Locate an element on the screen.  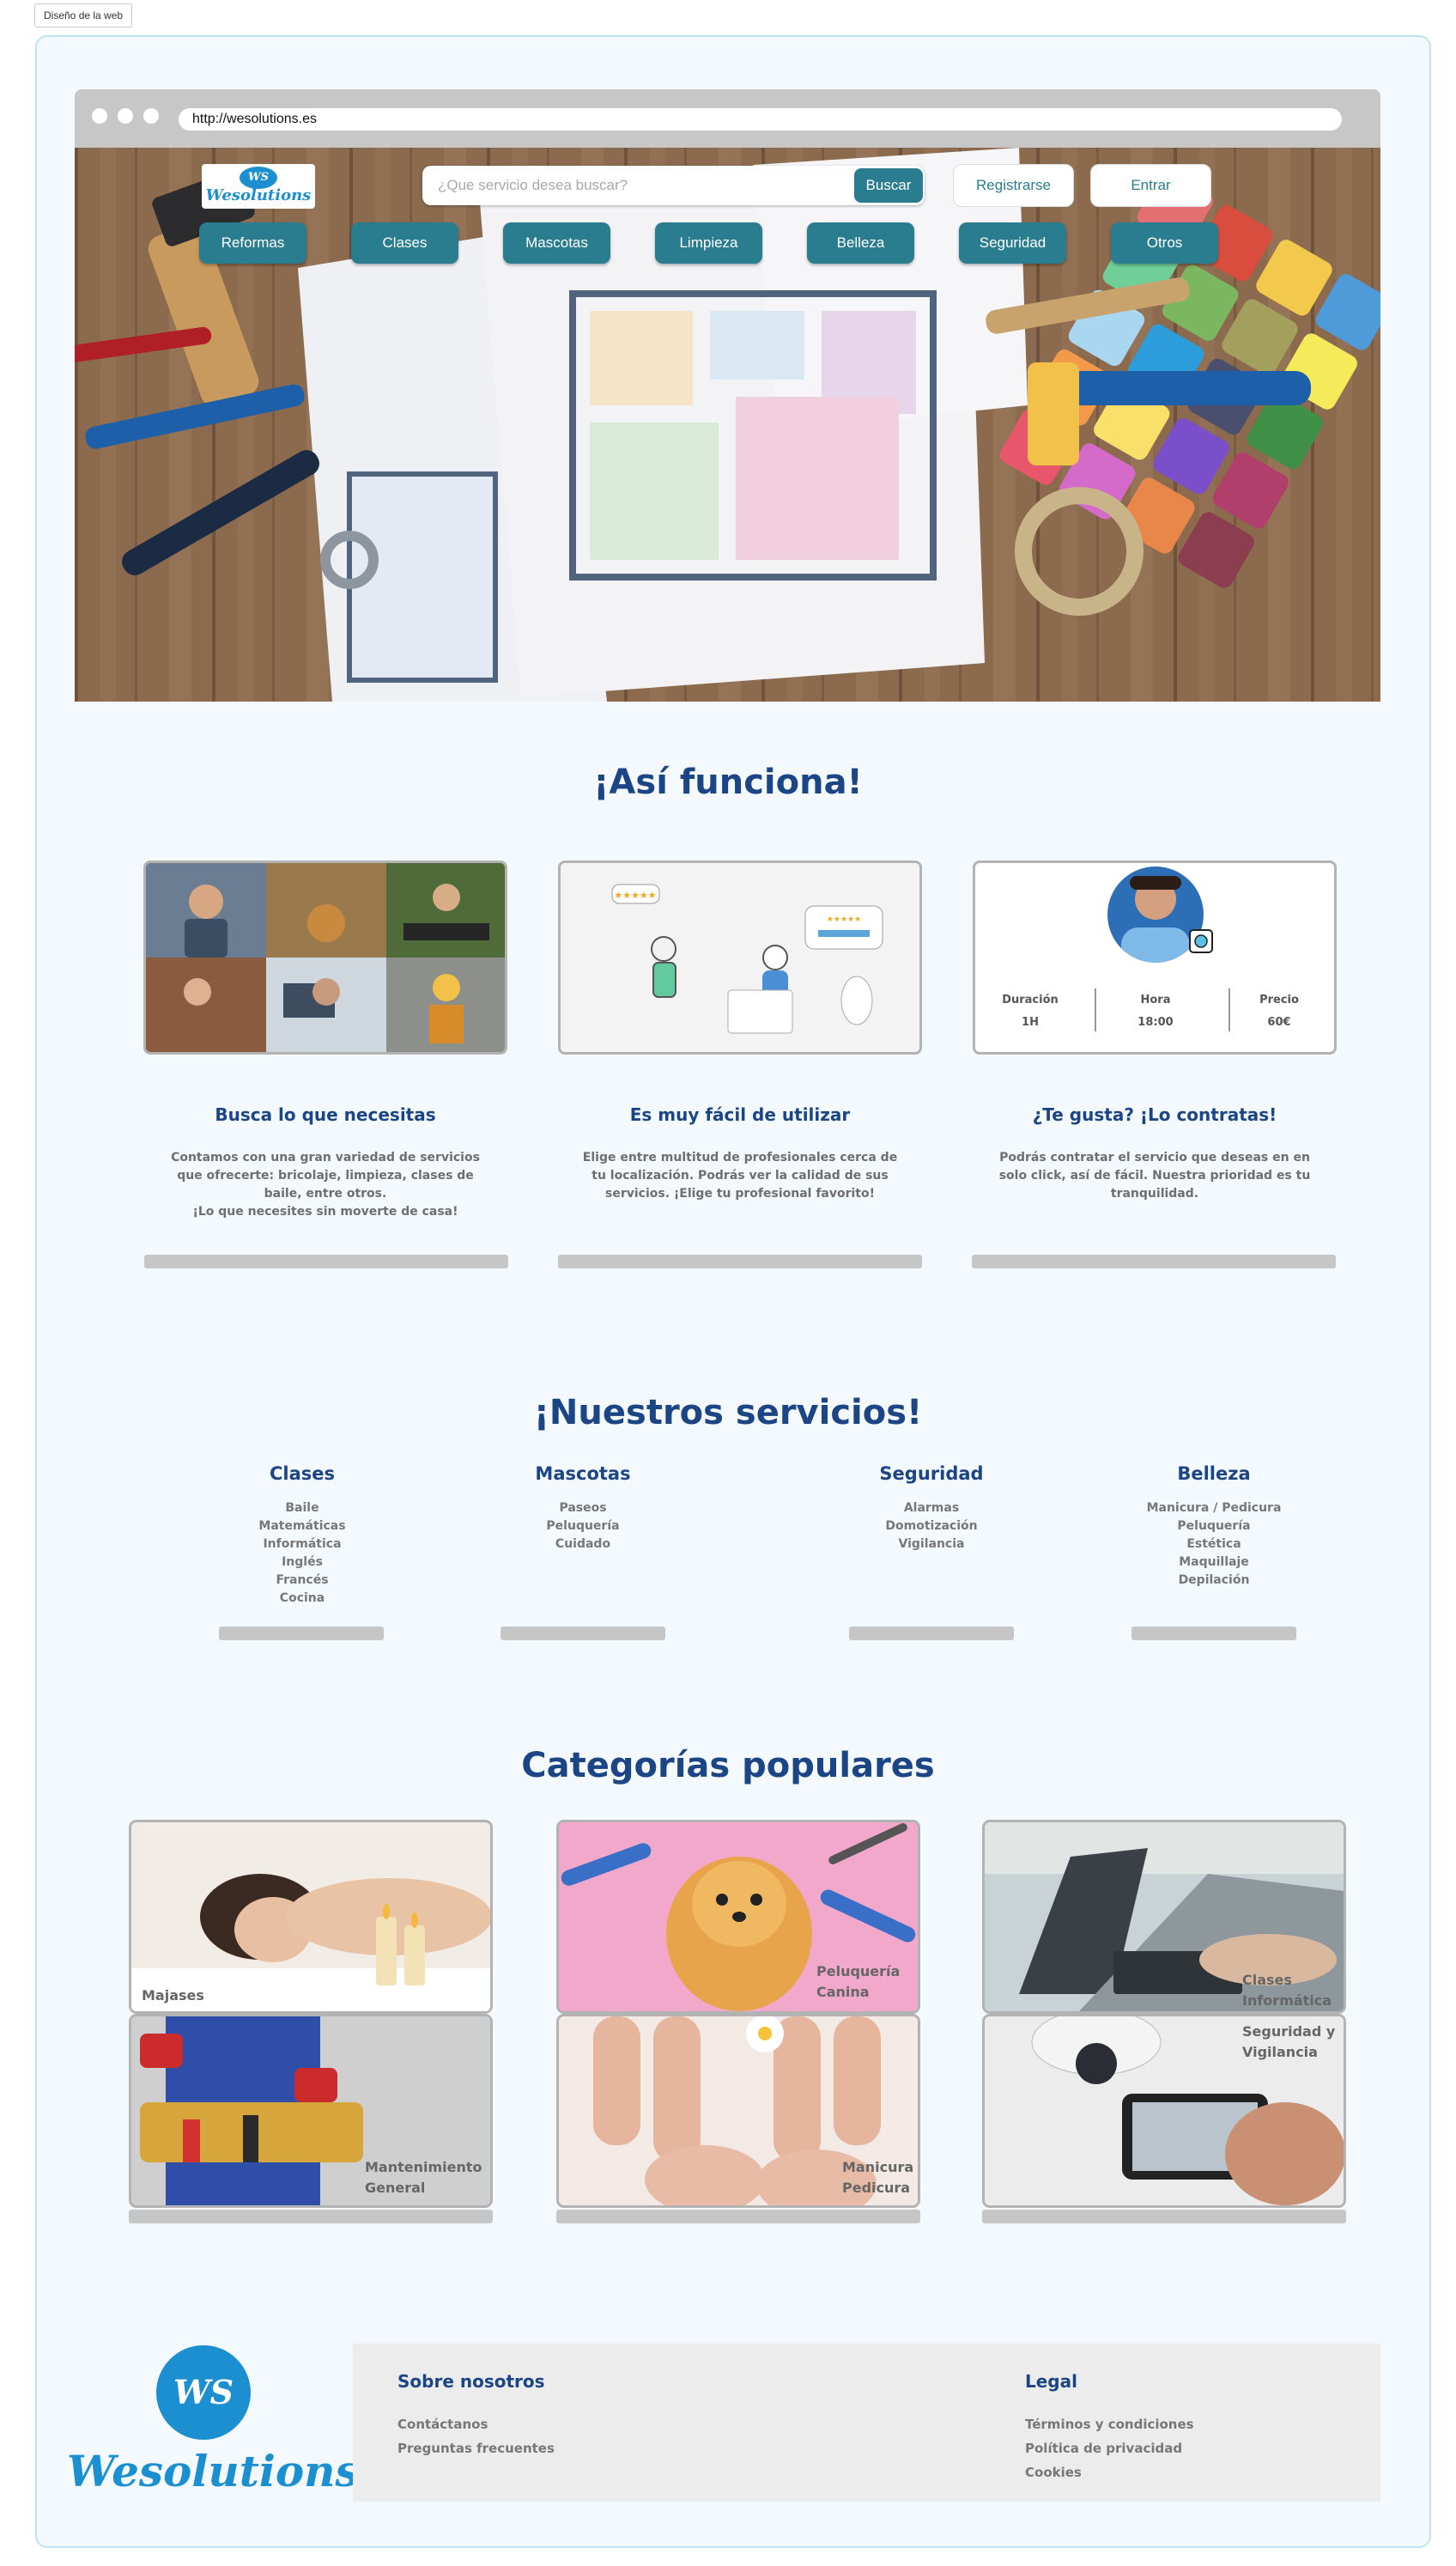
service-item: Domotización is located at coordinates (932, 1526).